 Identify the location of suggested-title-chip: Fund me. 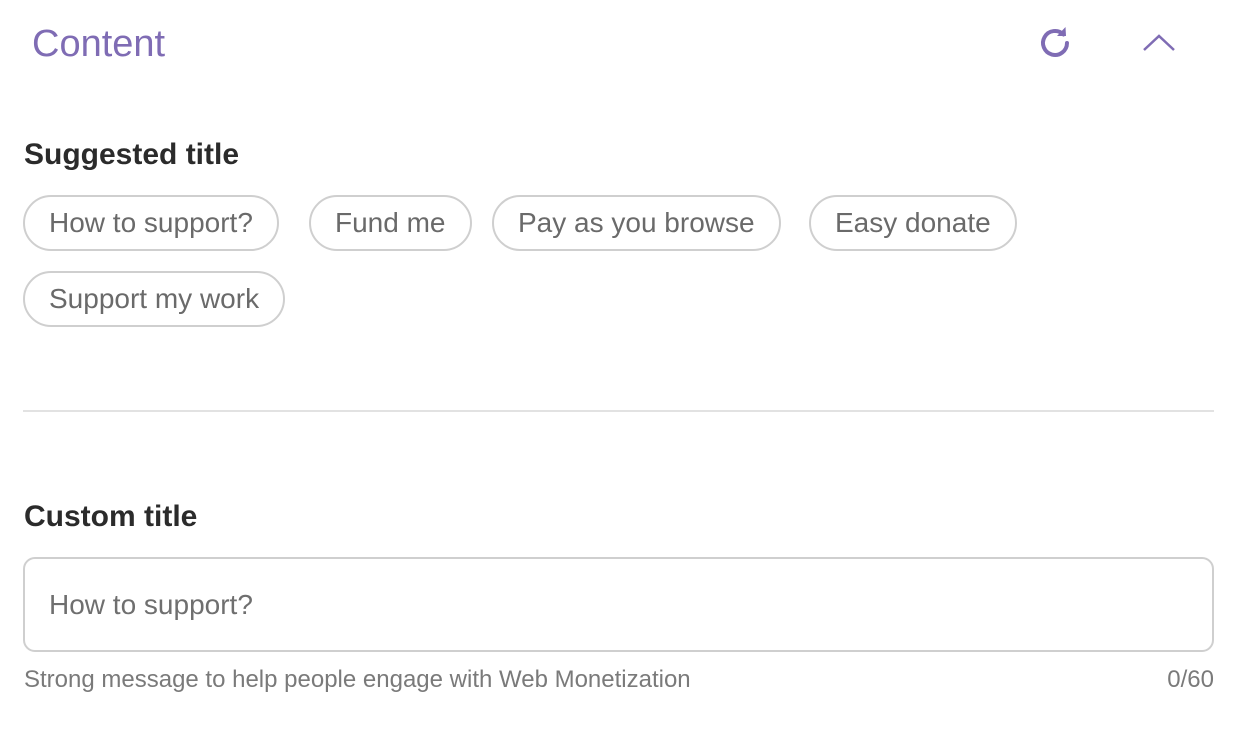
(390, 223).